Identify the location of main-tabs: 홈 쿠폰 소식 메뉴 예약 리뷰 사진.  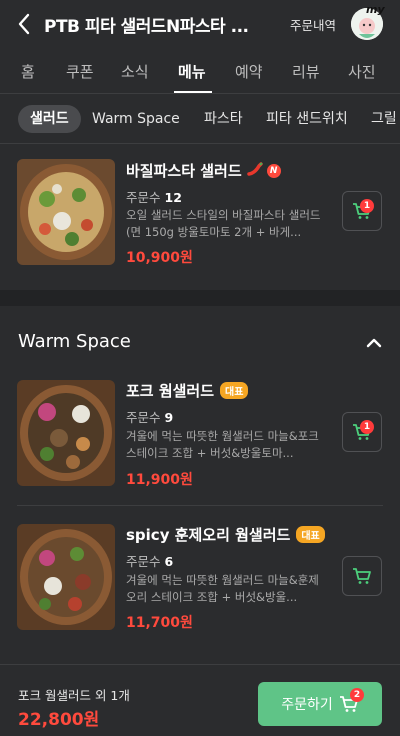
(200, 71).